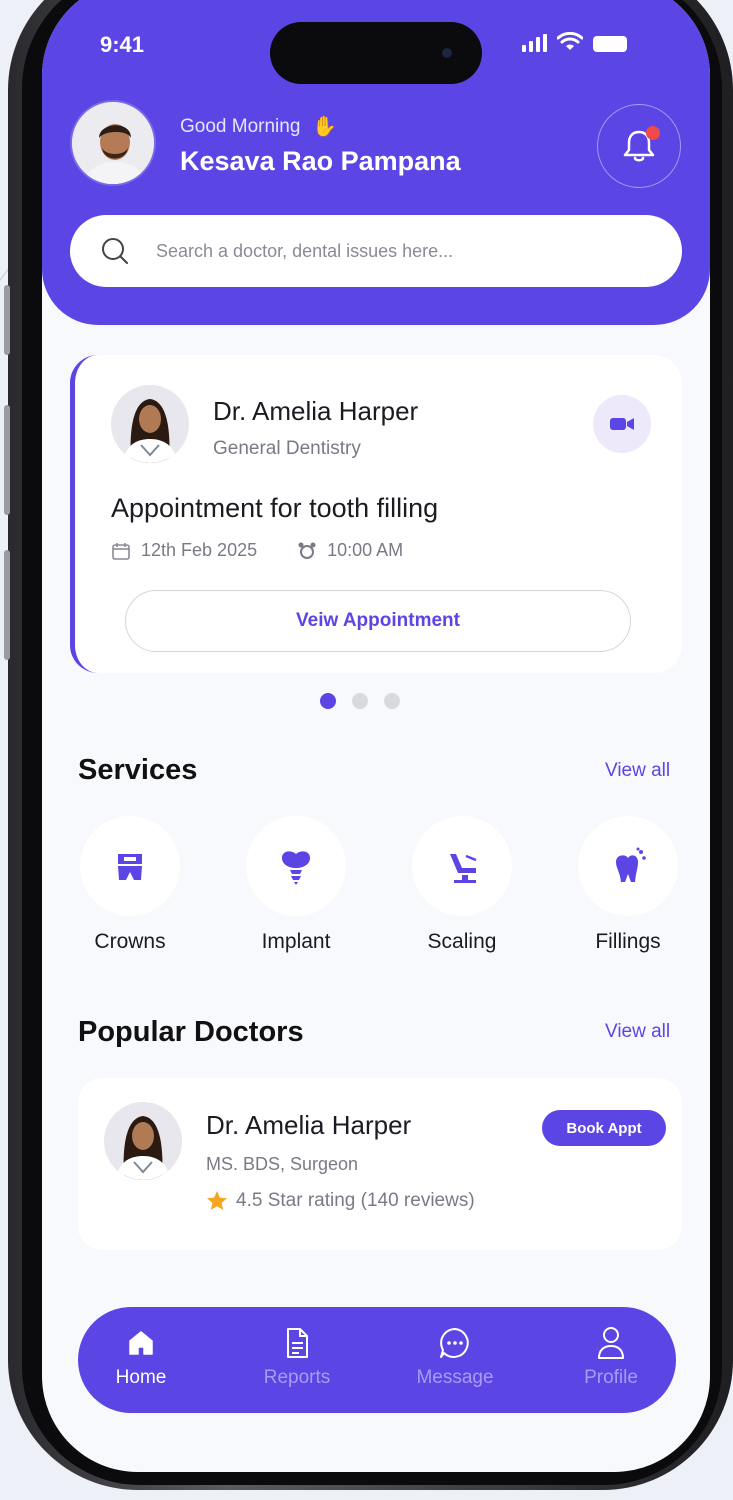 The width and height of the screenshot is (733, 1500). What do you see at coordinates (138, 770) in the screenshot?
I see `services-title: Services` at bounding box center [138, 770].